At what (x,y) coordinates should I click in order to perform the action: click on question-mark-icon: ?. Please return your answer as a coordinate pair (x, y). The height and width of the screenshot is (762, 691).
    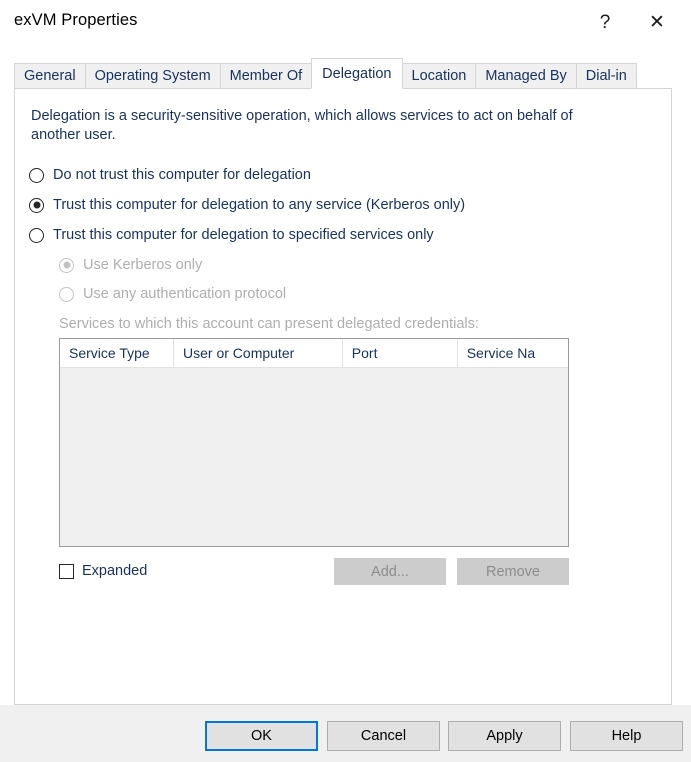
    Looking at the image, I should click on (605, 22).